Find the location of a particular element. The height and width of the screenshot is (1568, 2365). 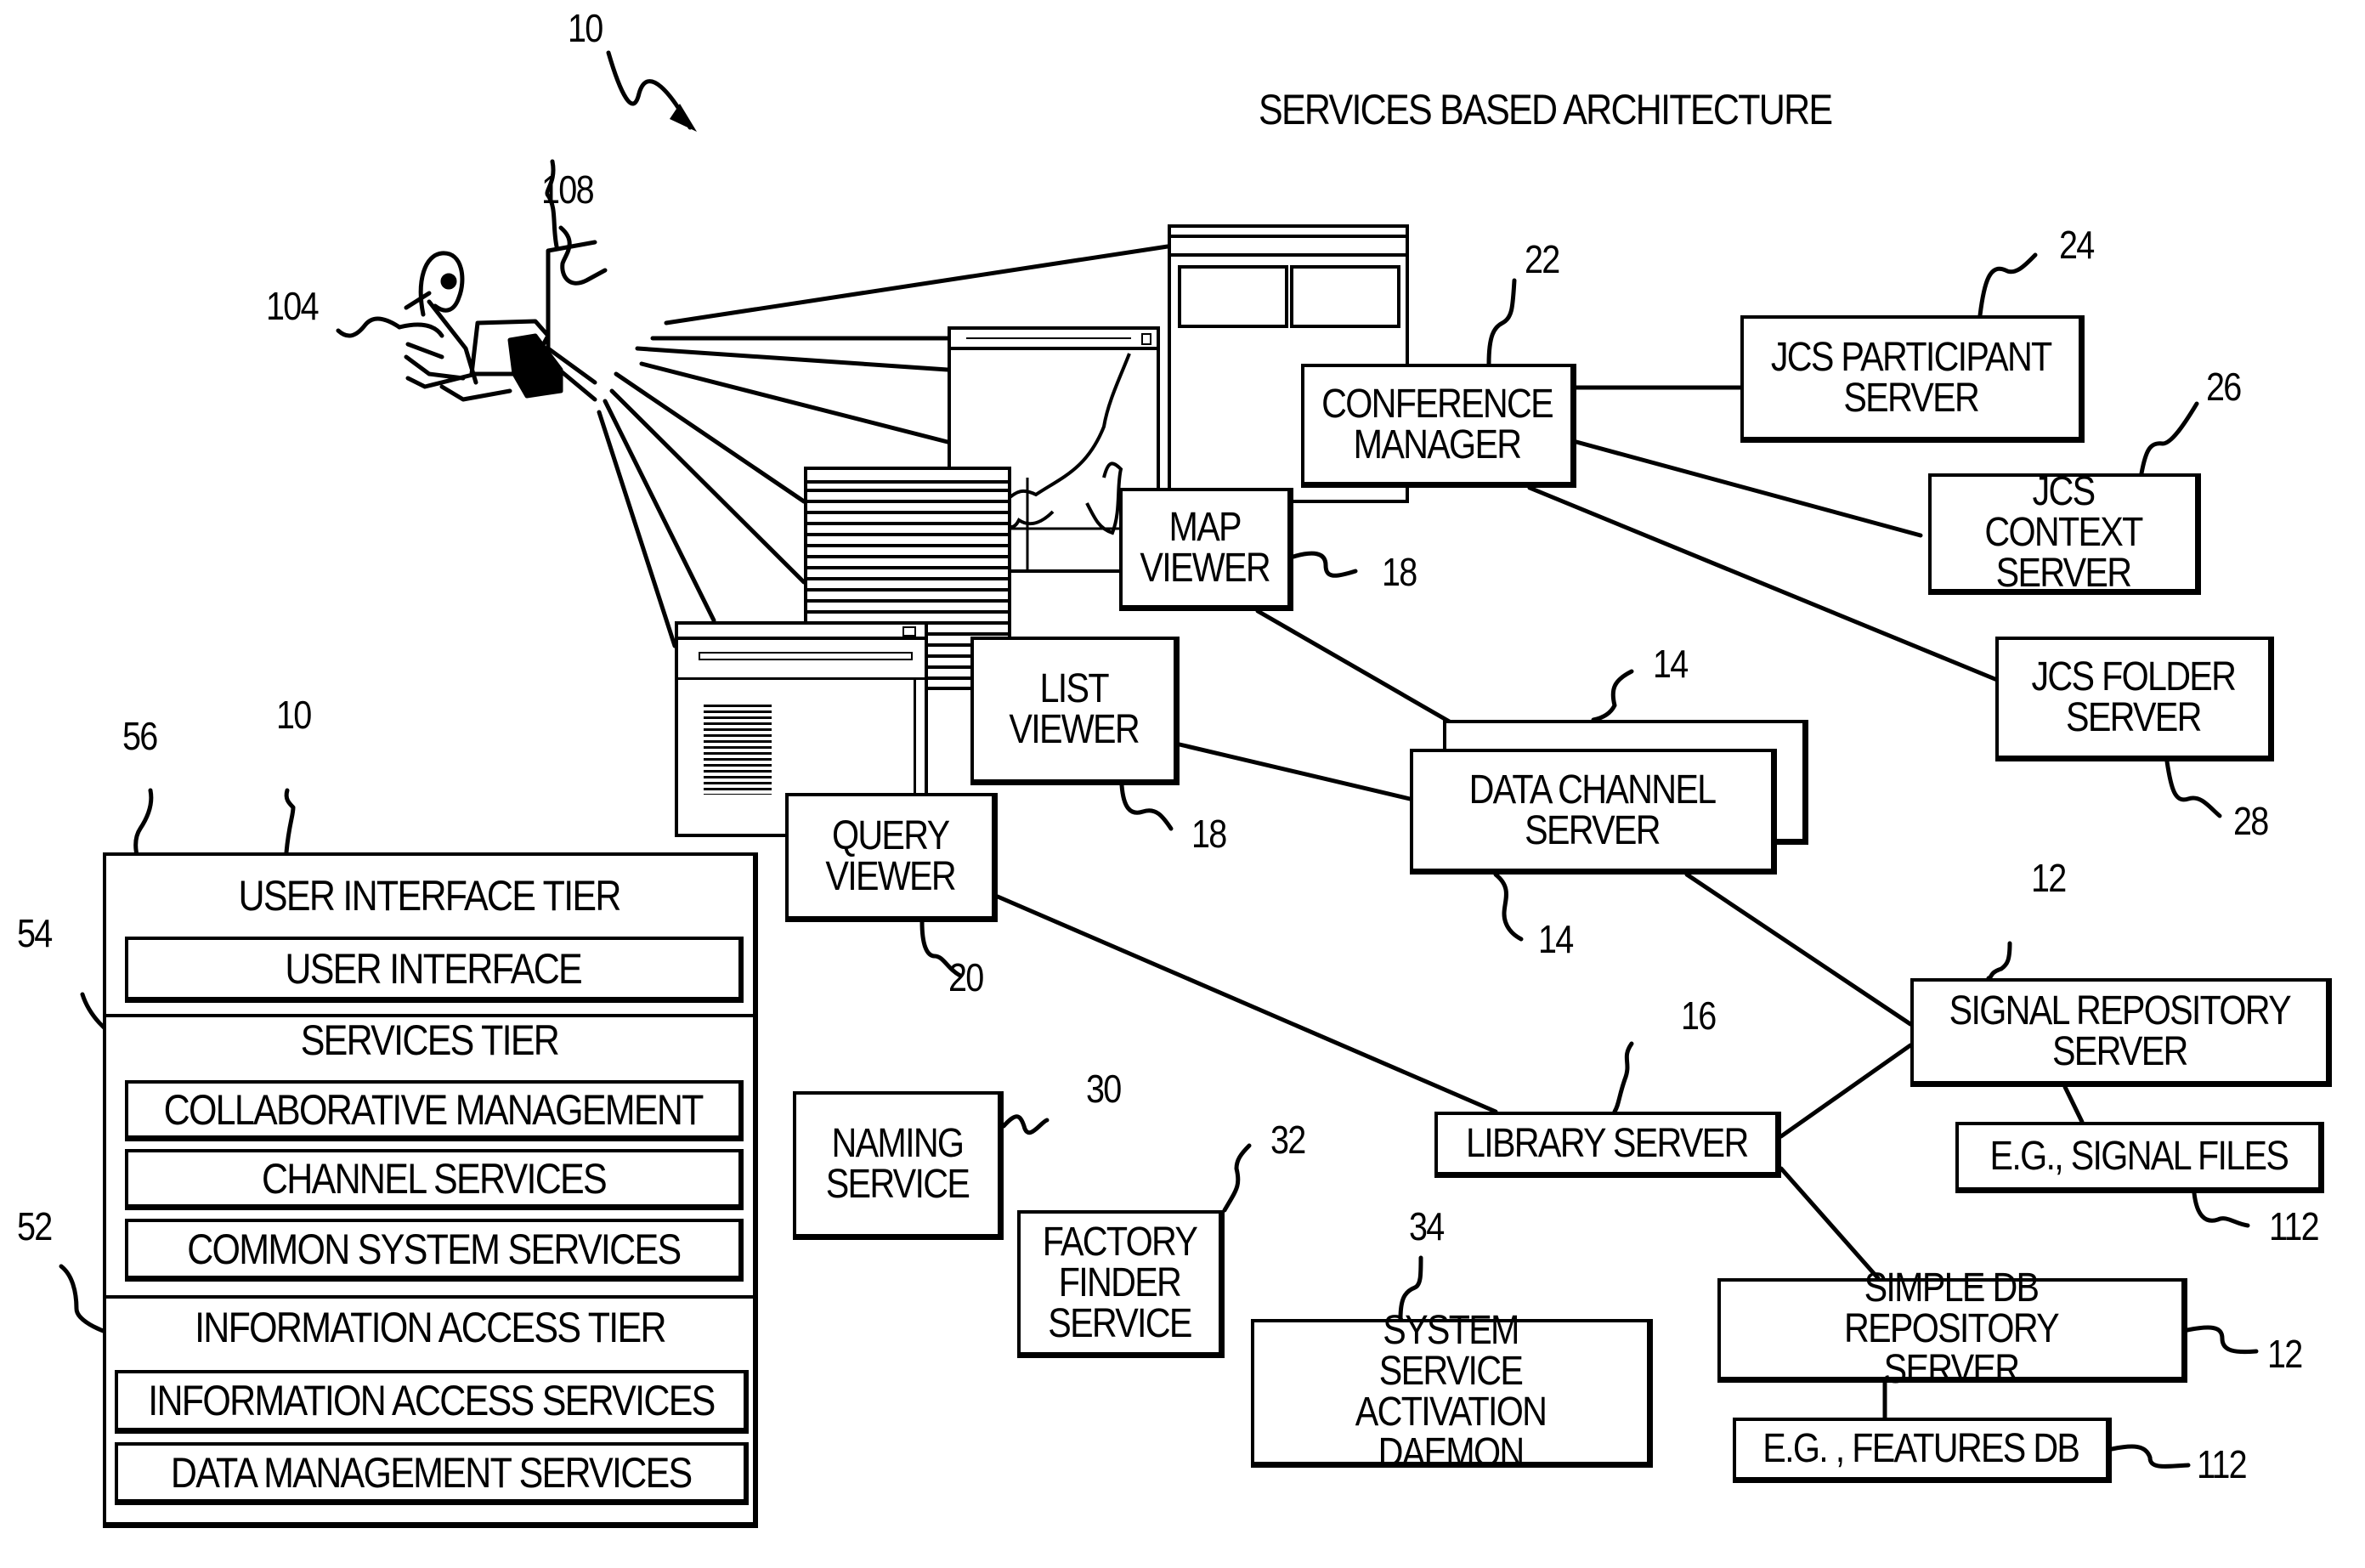

ref-32: 32 is located at coordinates (1288, 1140).